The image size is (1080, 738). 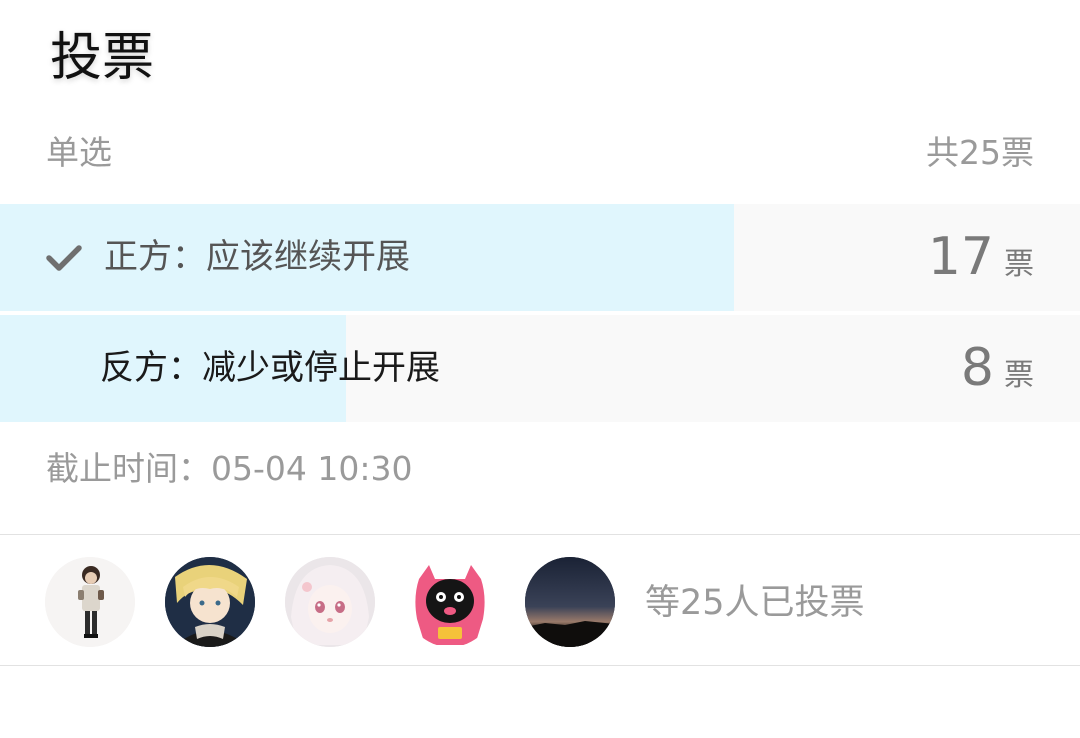 I want to click on option-label: 正方：应该继续开展, so click(x=257, y=257).